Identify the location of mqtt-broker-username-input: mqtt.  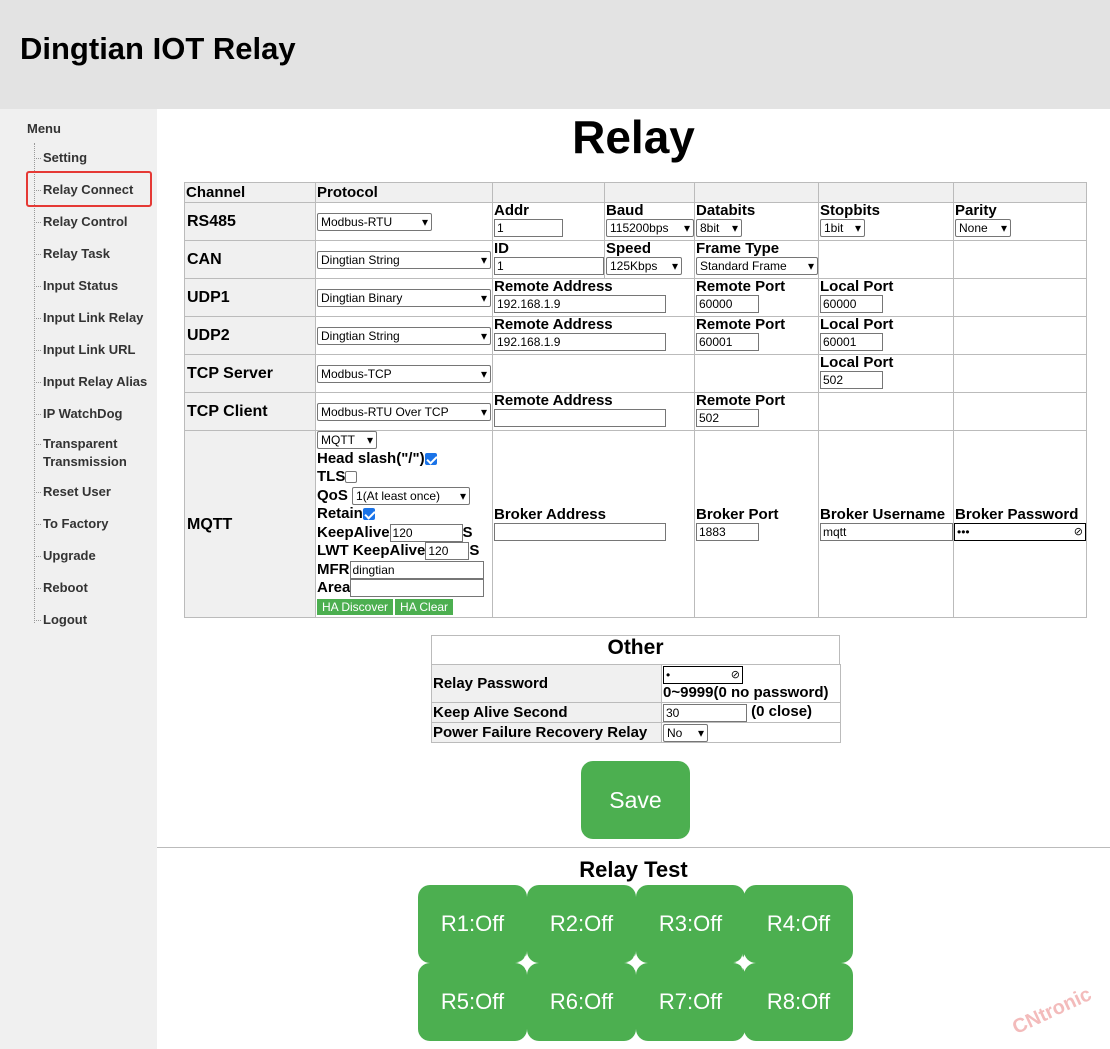
(886, 532).